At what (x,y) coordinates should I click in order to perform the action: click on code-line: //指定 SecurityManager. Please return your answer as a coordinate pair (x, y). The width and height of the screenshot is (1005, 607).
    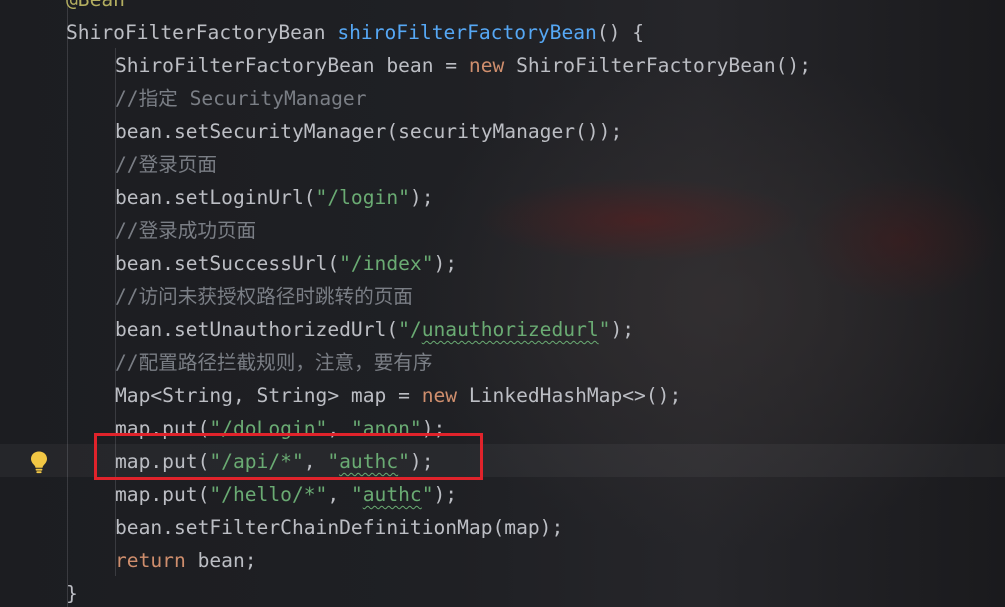
    Looking at the image, I should click on (183, 98).